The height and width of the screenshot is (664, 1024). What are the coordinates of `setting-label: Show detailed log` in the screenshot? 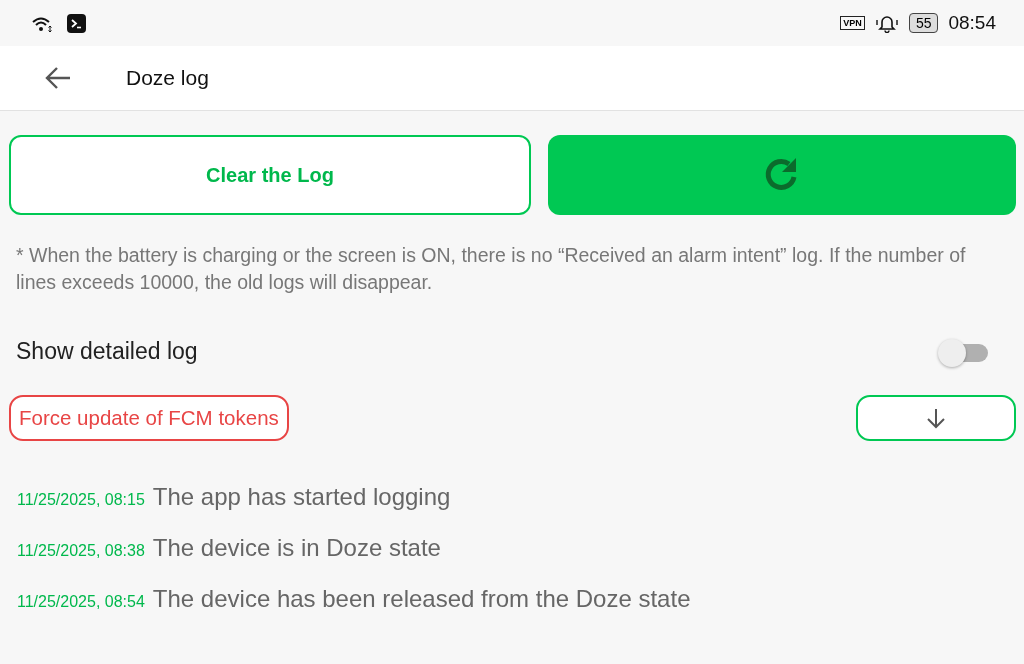 It's located at (107, 351).